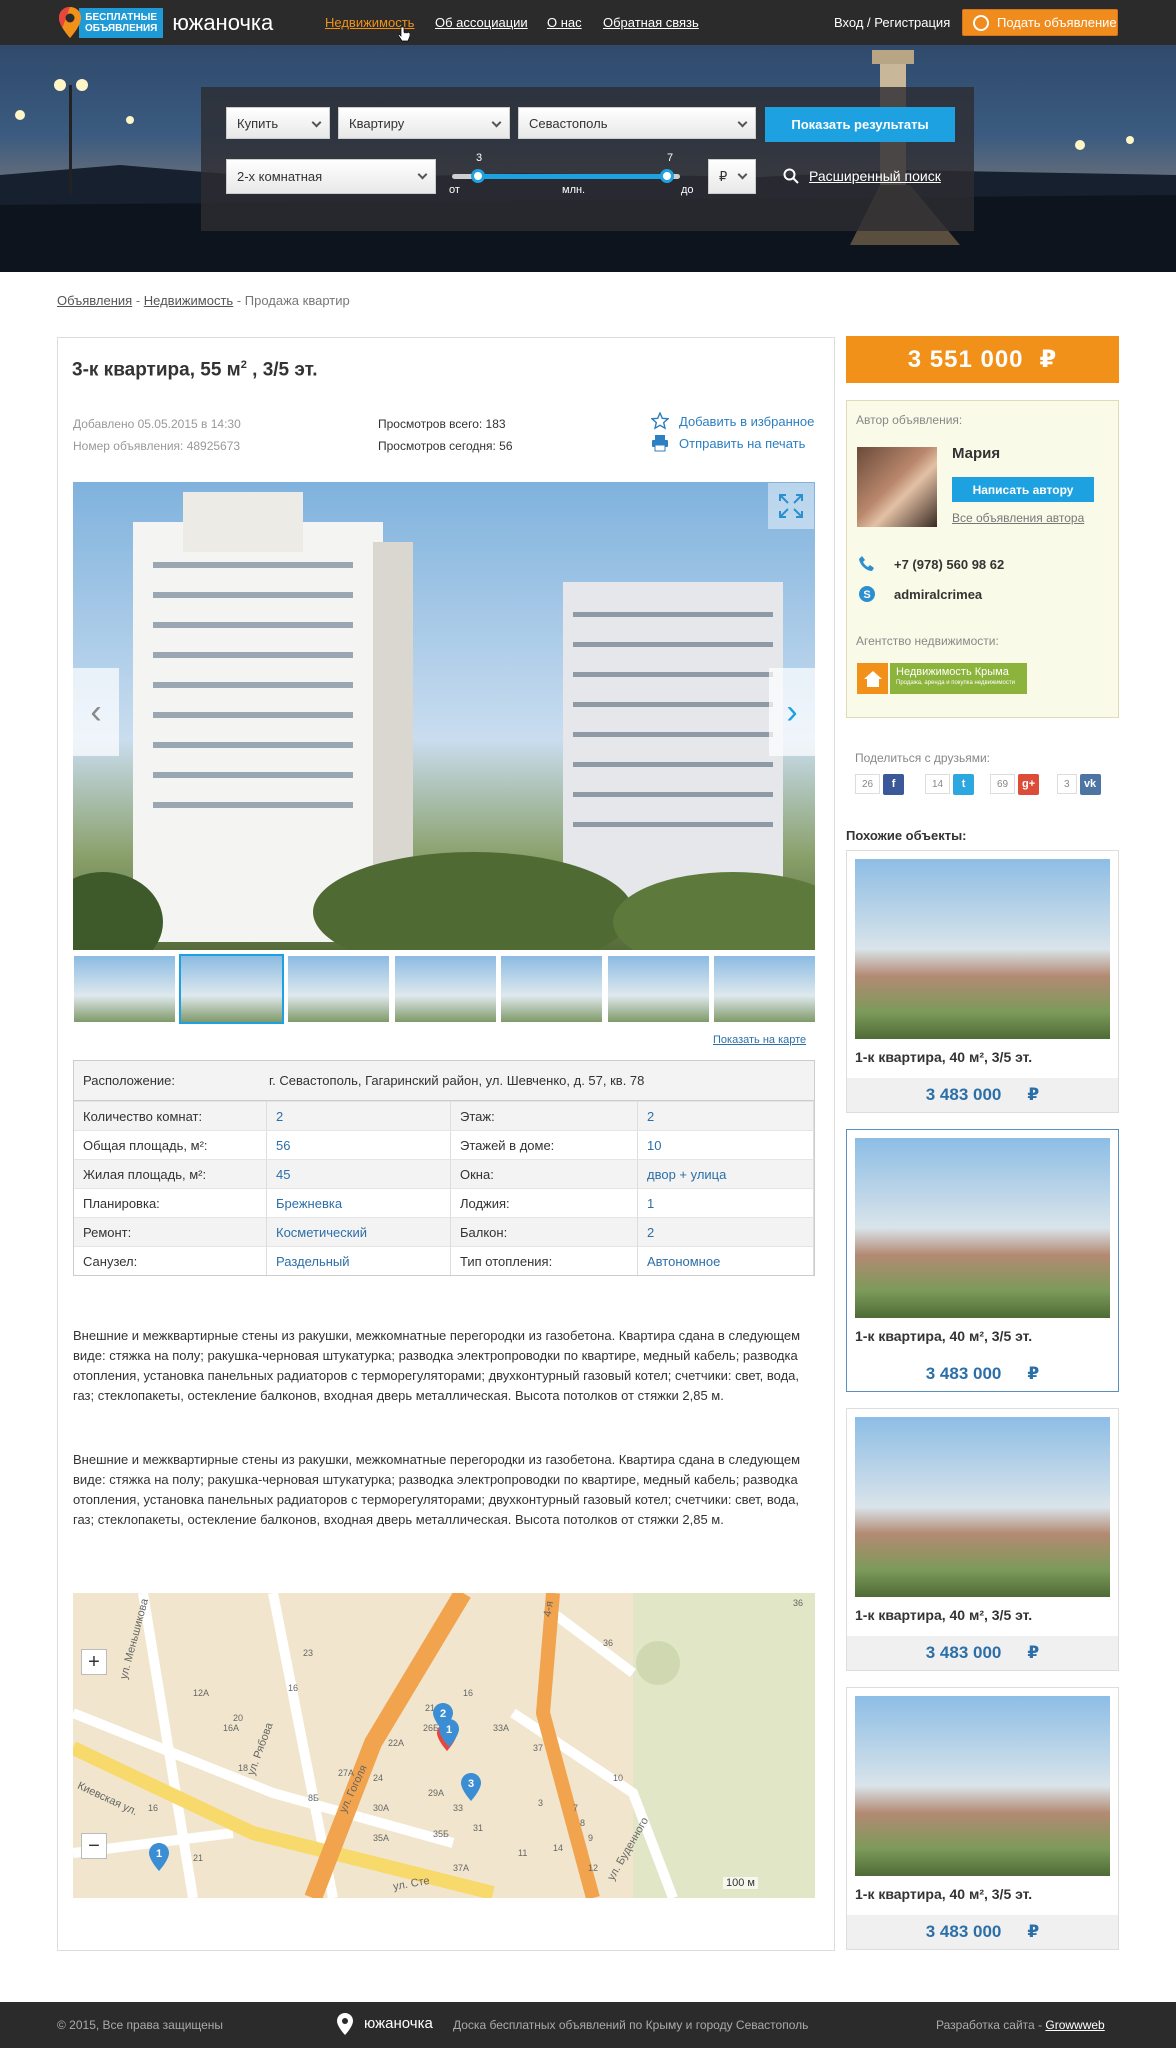  Describe the element at coordinates (359, 1145) in the screenshot. I see `detail-value: 56` at that location.